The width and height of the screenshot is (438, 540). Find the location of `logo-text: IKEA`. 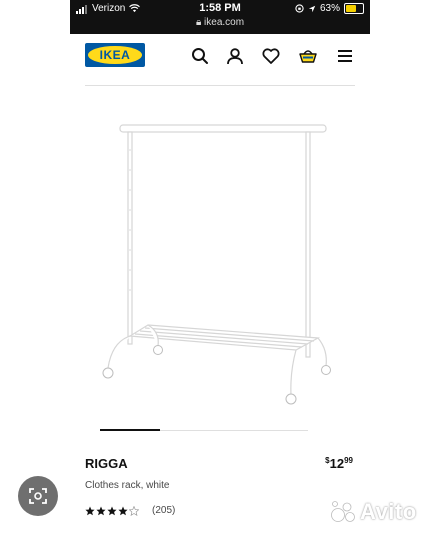

logo-text: IKEA is located at coordinates (115, 55).